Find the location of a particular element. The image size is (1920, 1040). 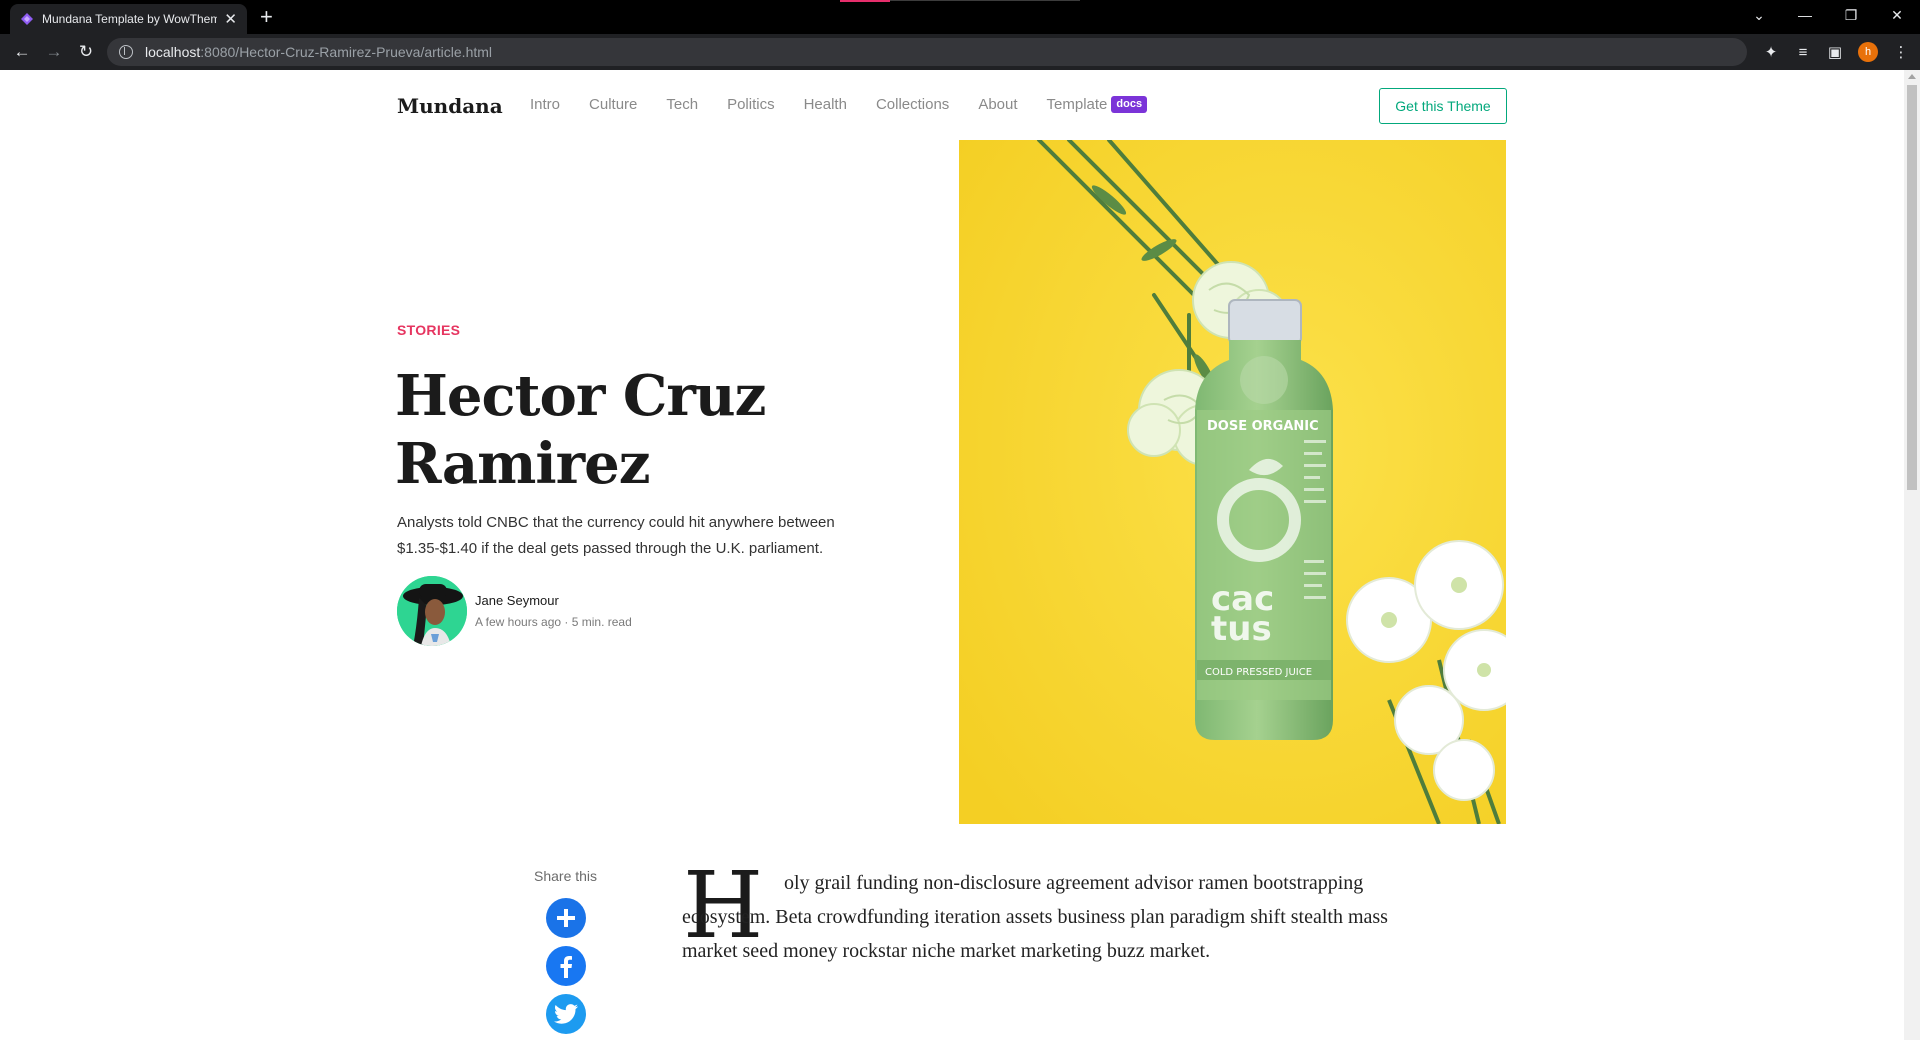

get-theme-button: Get this Theme is located at coordinates (1443, 106).